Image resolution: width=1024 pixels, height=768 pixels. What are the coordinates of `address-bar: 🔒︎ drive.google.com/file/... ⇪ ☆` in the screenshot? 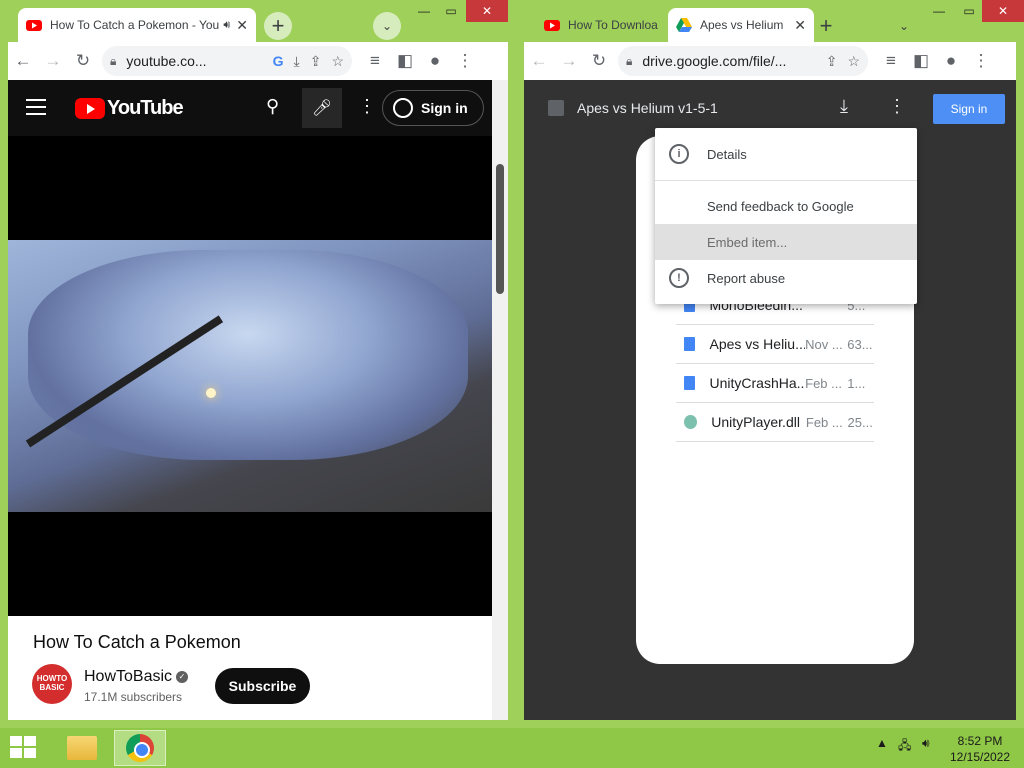 It's located at (743, 61).